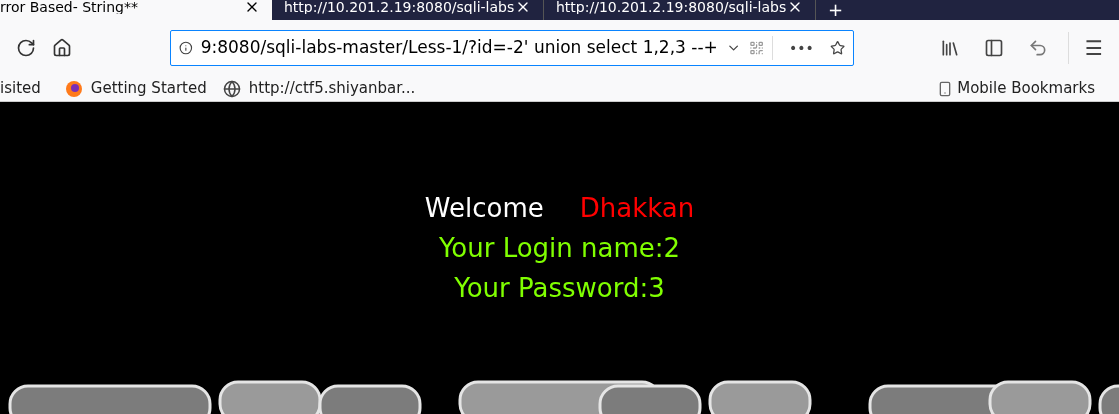 This screenshot has width=1119, height=414. What do you see at coordinates (559, 288) in the screenshot?
I see `password-text: Your Password:3` at bounding box center [559, 288].